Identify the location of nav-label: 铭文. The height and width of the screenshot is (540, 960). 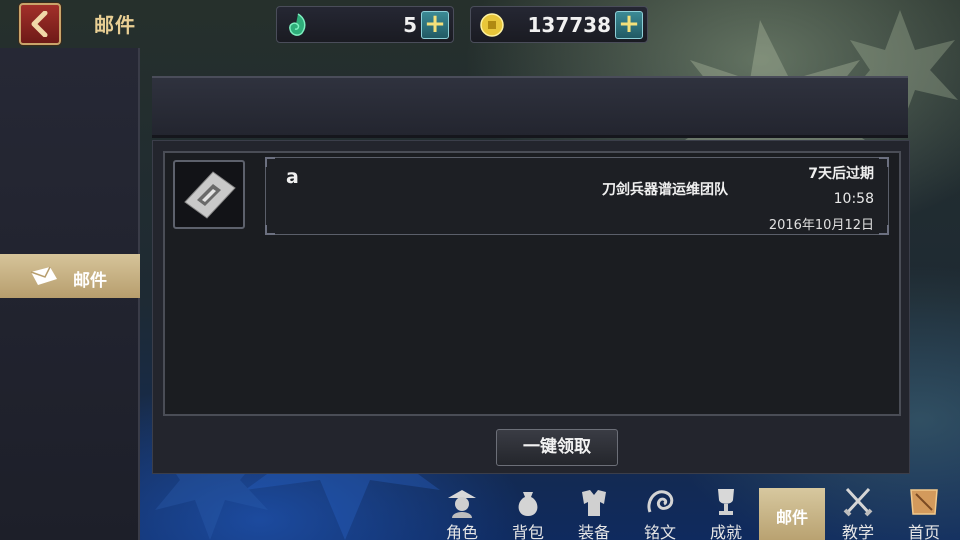
(659, 531).